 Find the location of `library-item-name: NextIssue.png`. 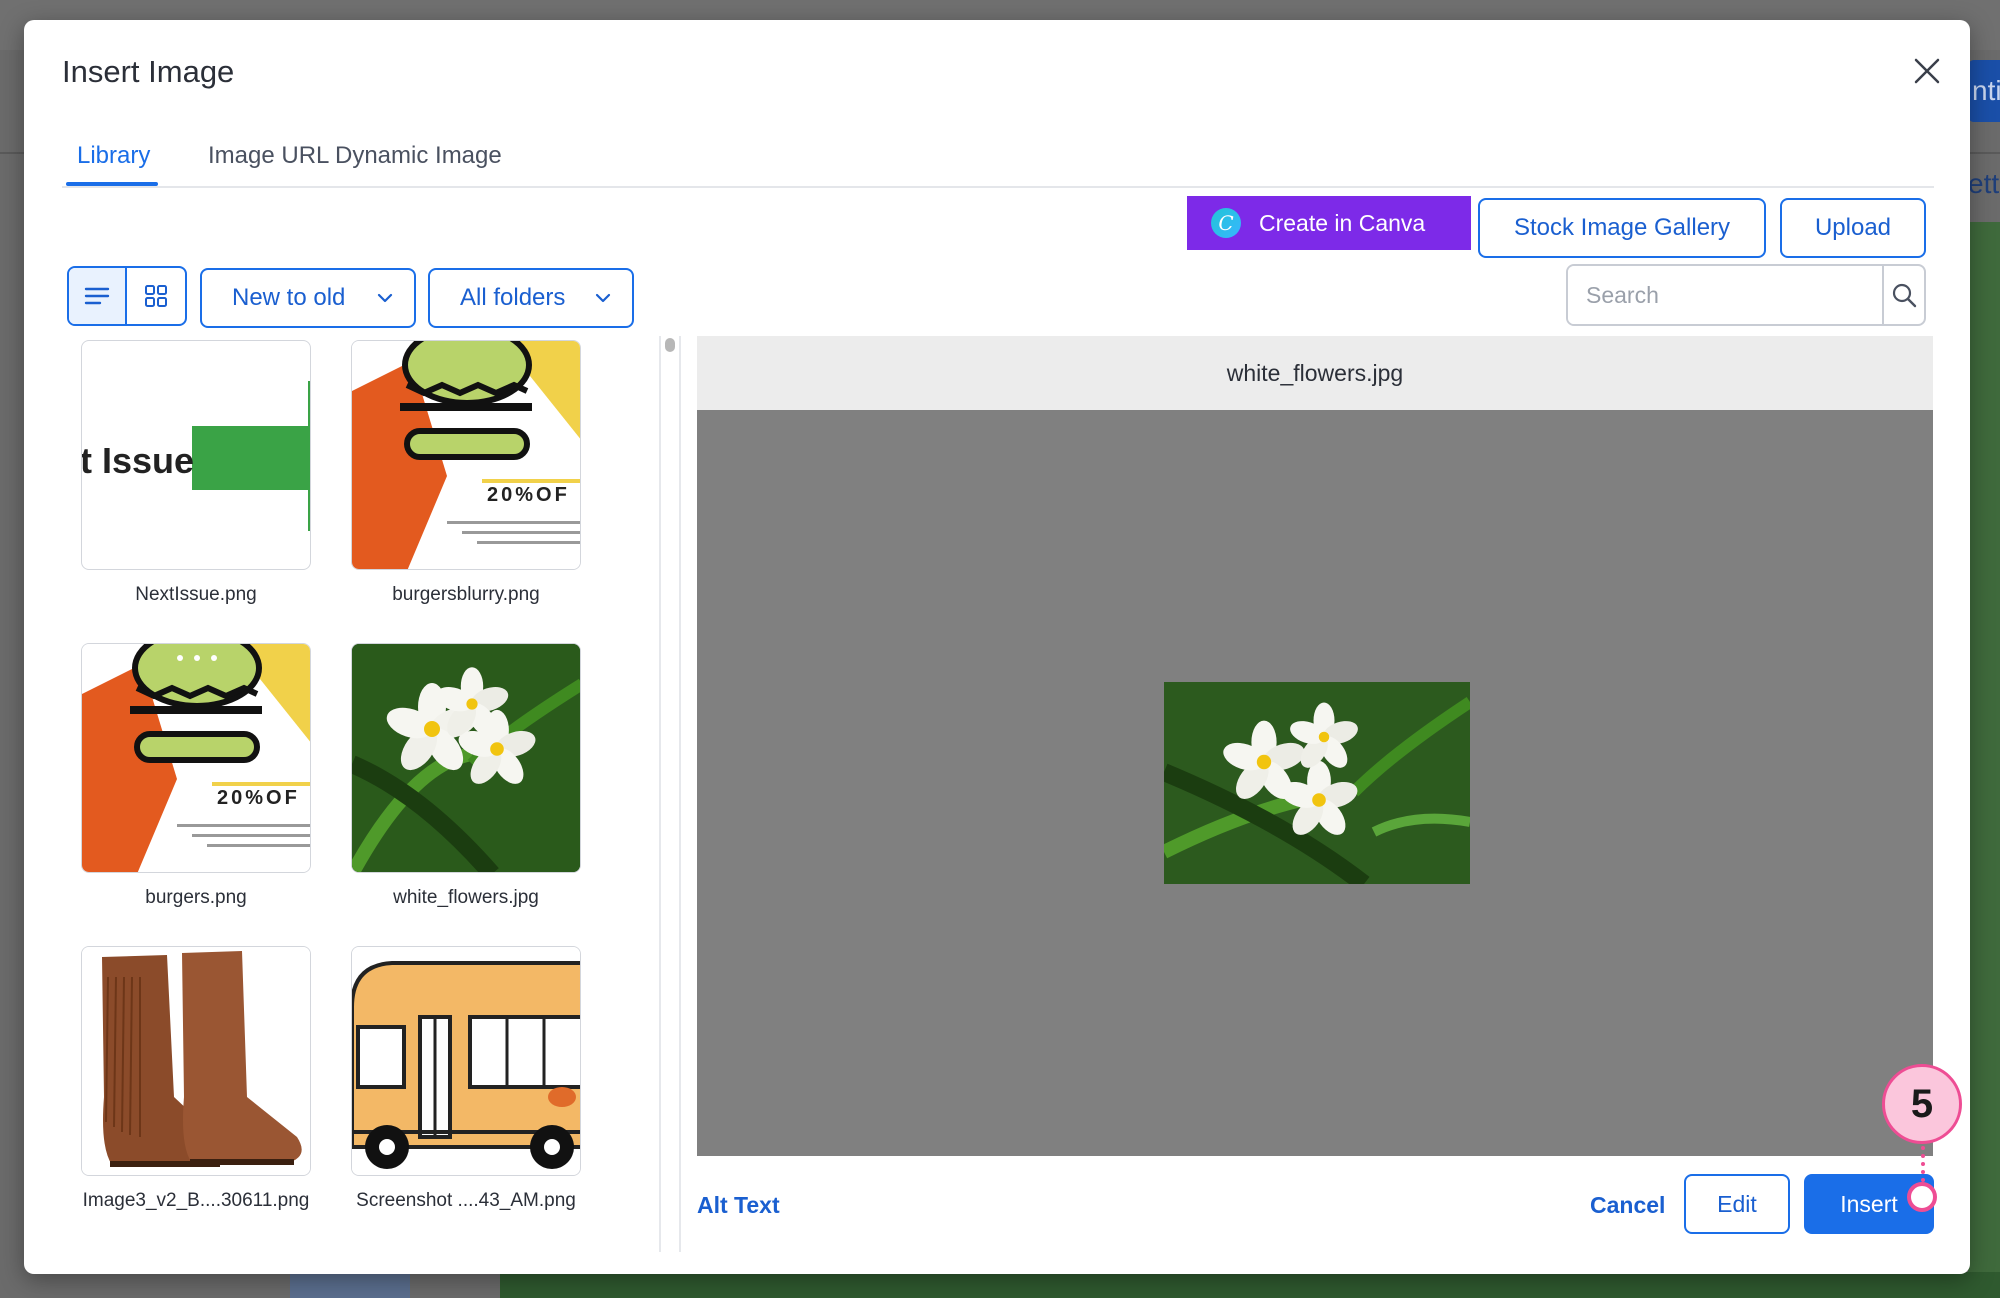

library-item-name: NextIssue.png is located at coordinates (196, 594).